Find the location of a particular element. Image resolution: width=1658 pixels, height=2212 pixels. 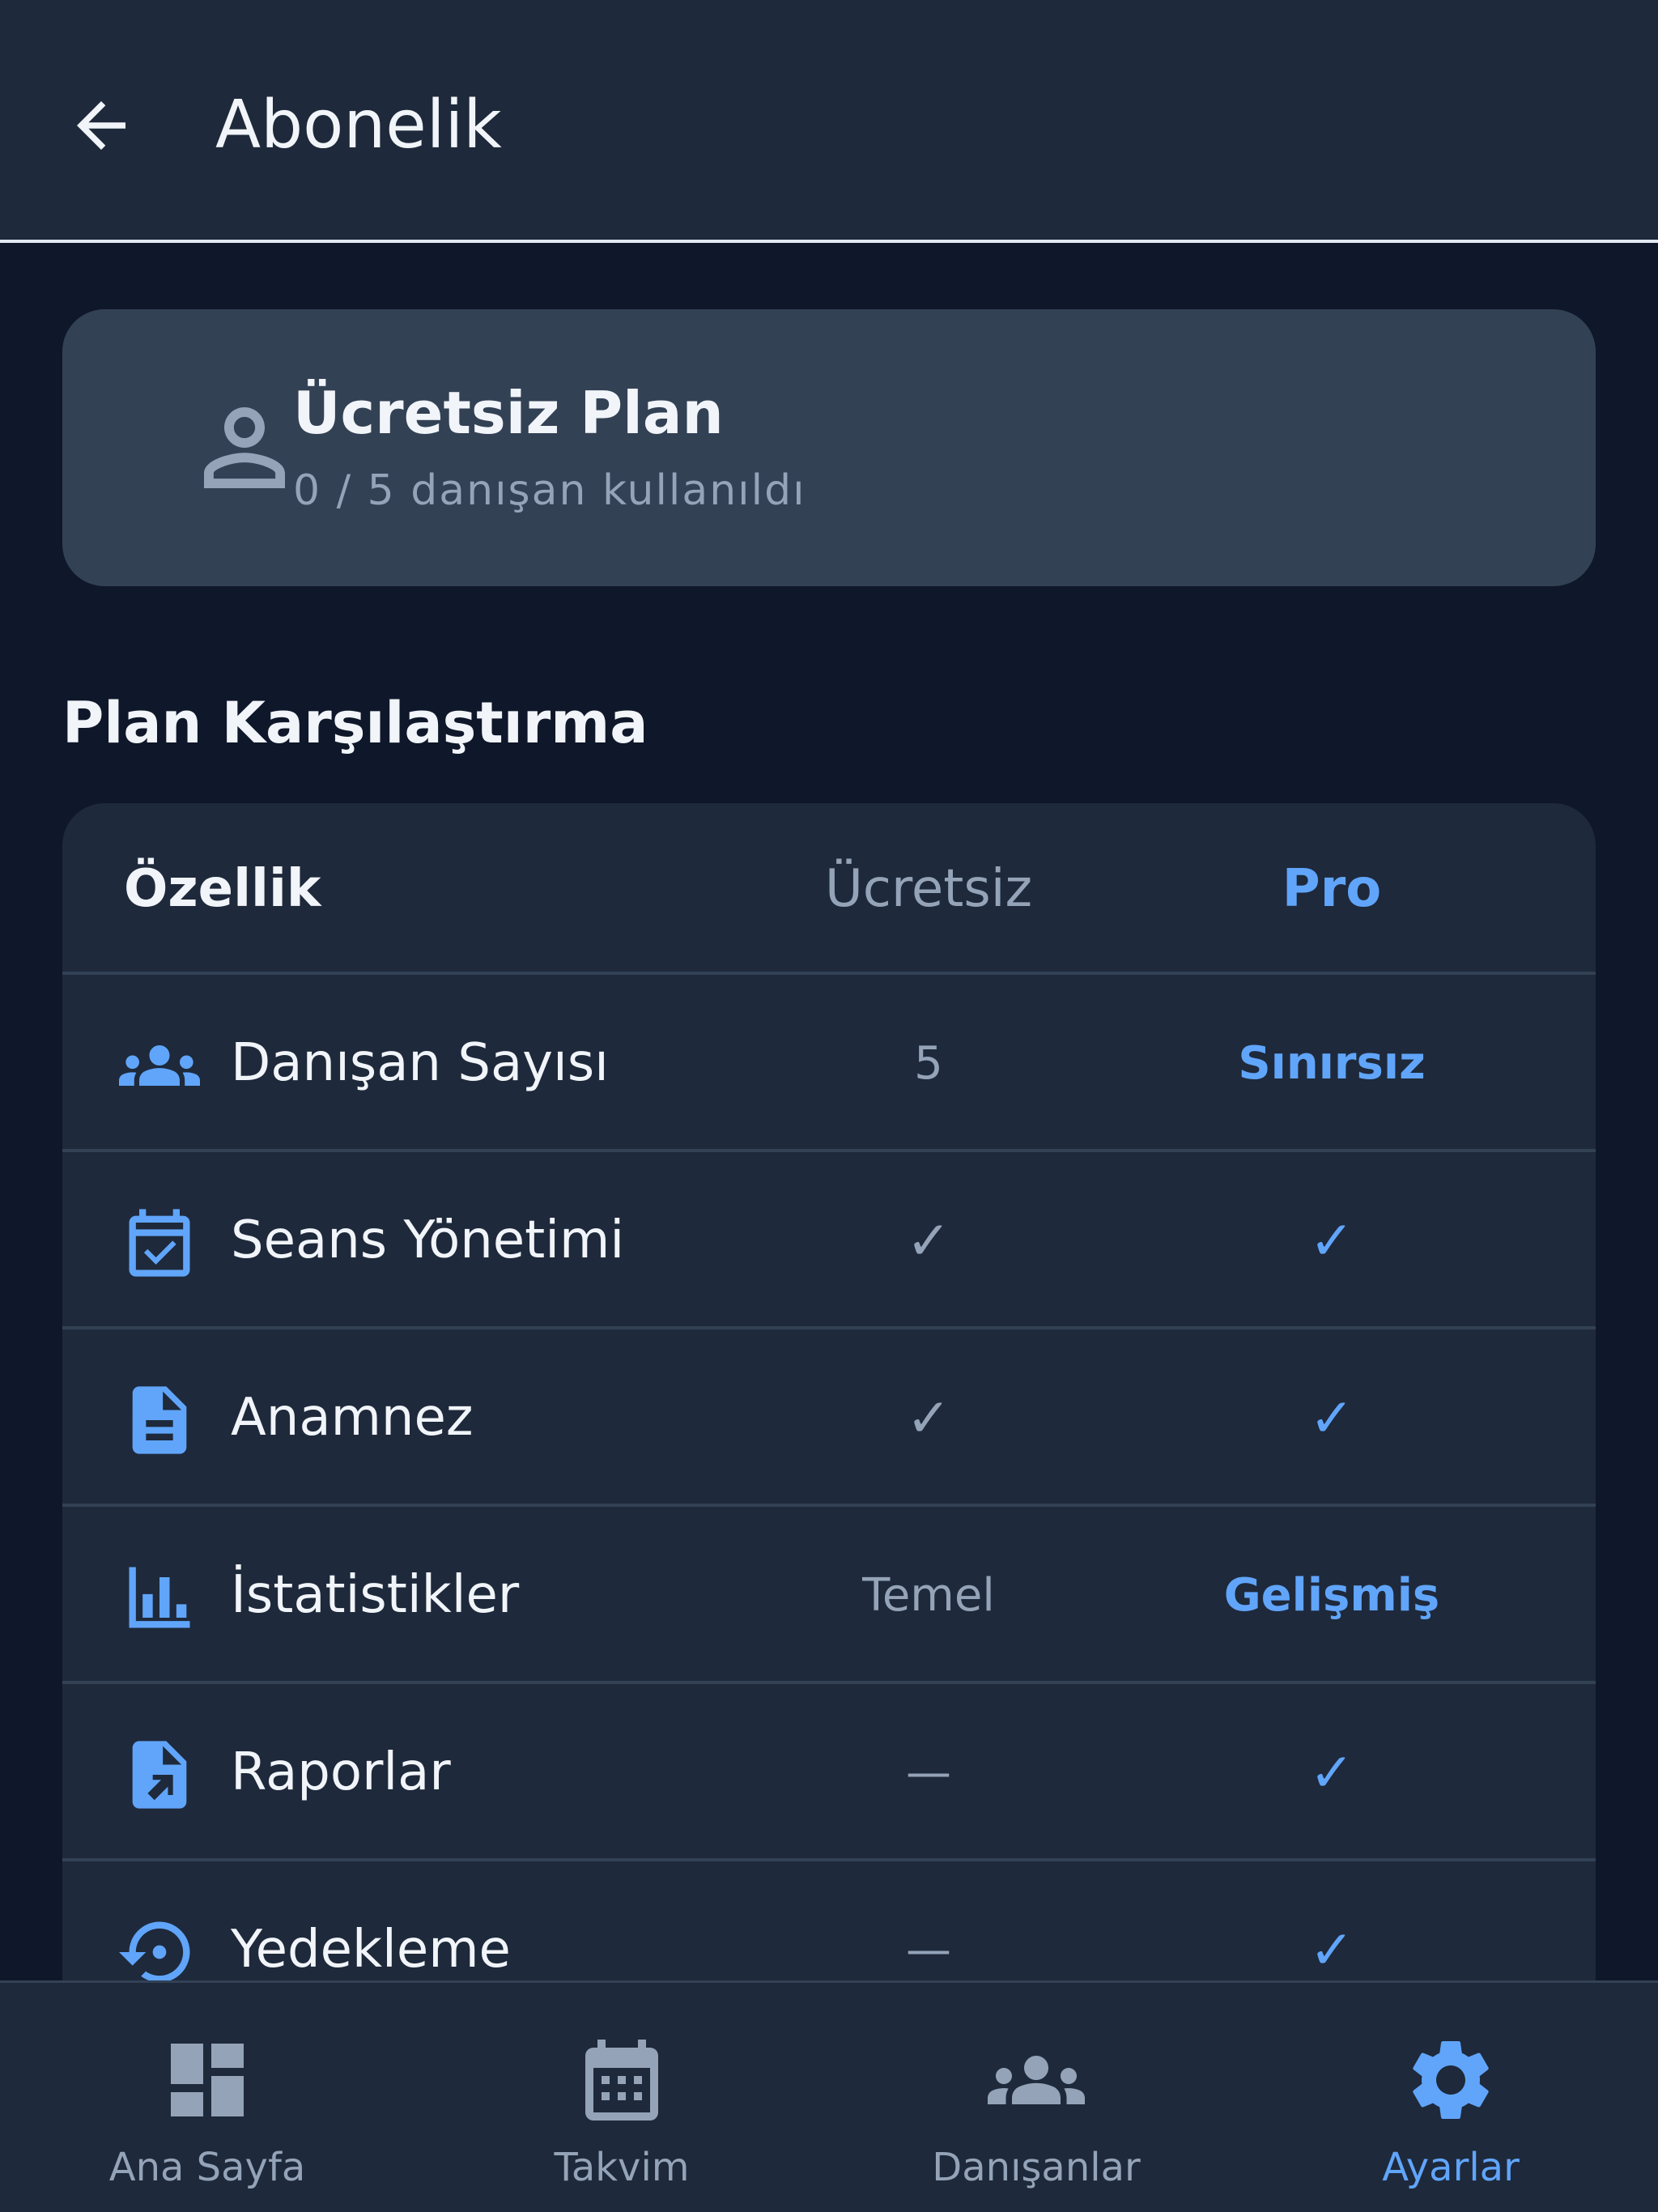

table-row: Anamnez ✓ ✓ is located at coordinates (829, 1418).